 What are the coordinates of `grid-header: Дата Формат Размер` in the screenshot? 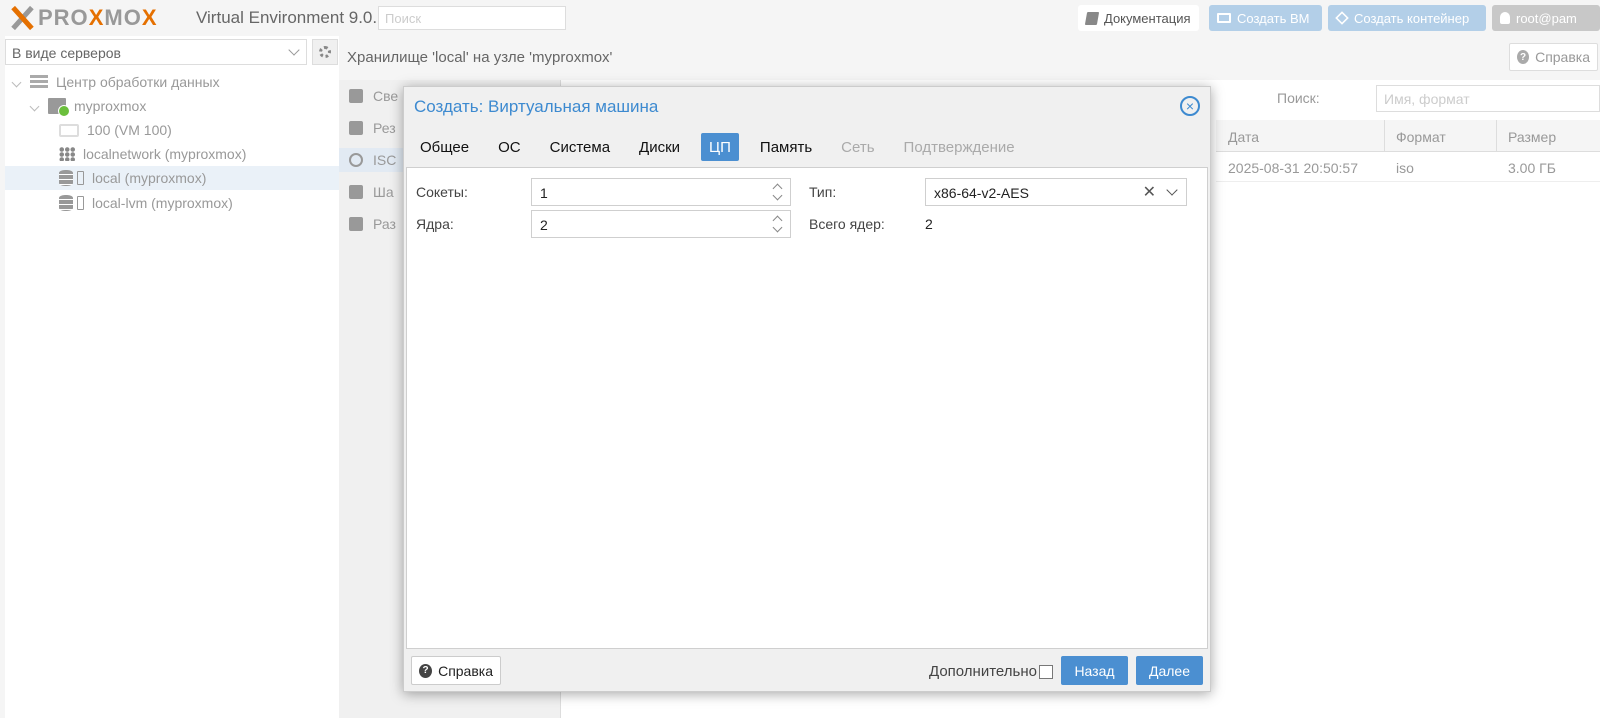 It's located at (1408, 136).